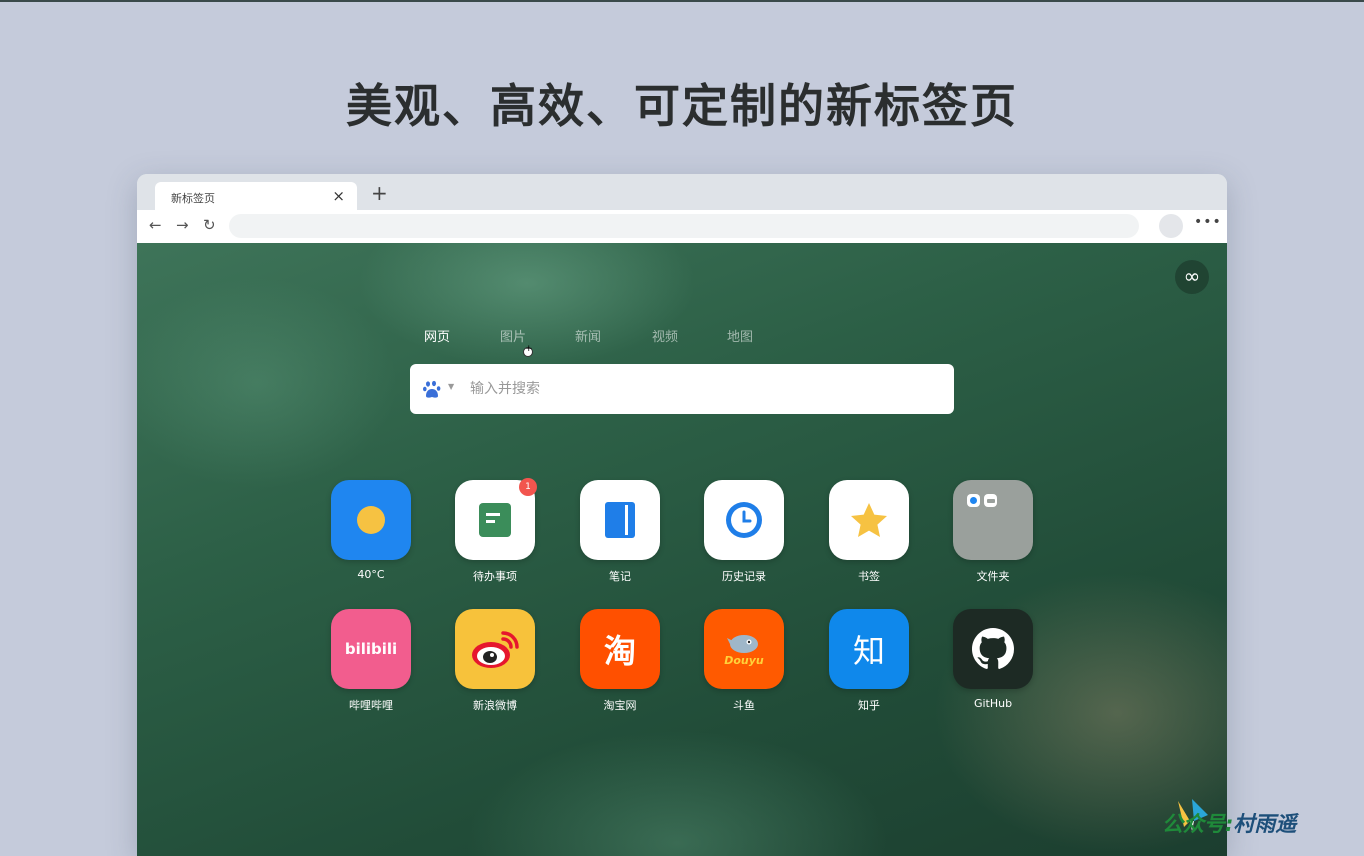 The width and height of the screenshot is (1364, 856). I want to click on shortcut-label: 新浪微博, so click(495, 705).